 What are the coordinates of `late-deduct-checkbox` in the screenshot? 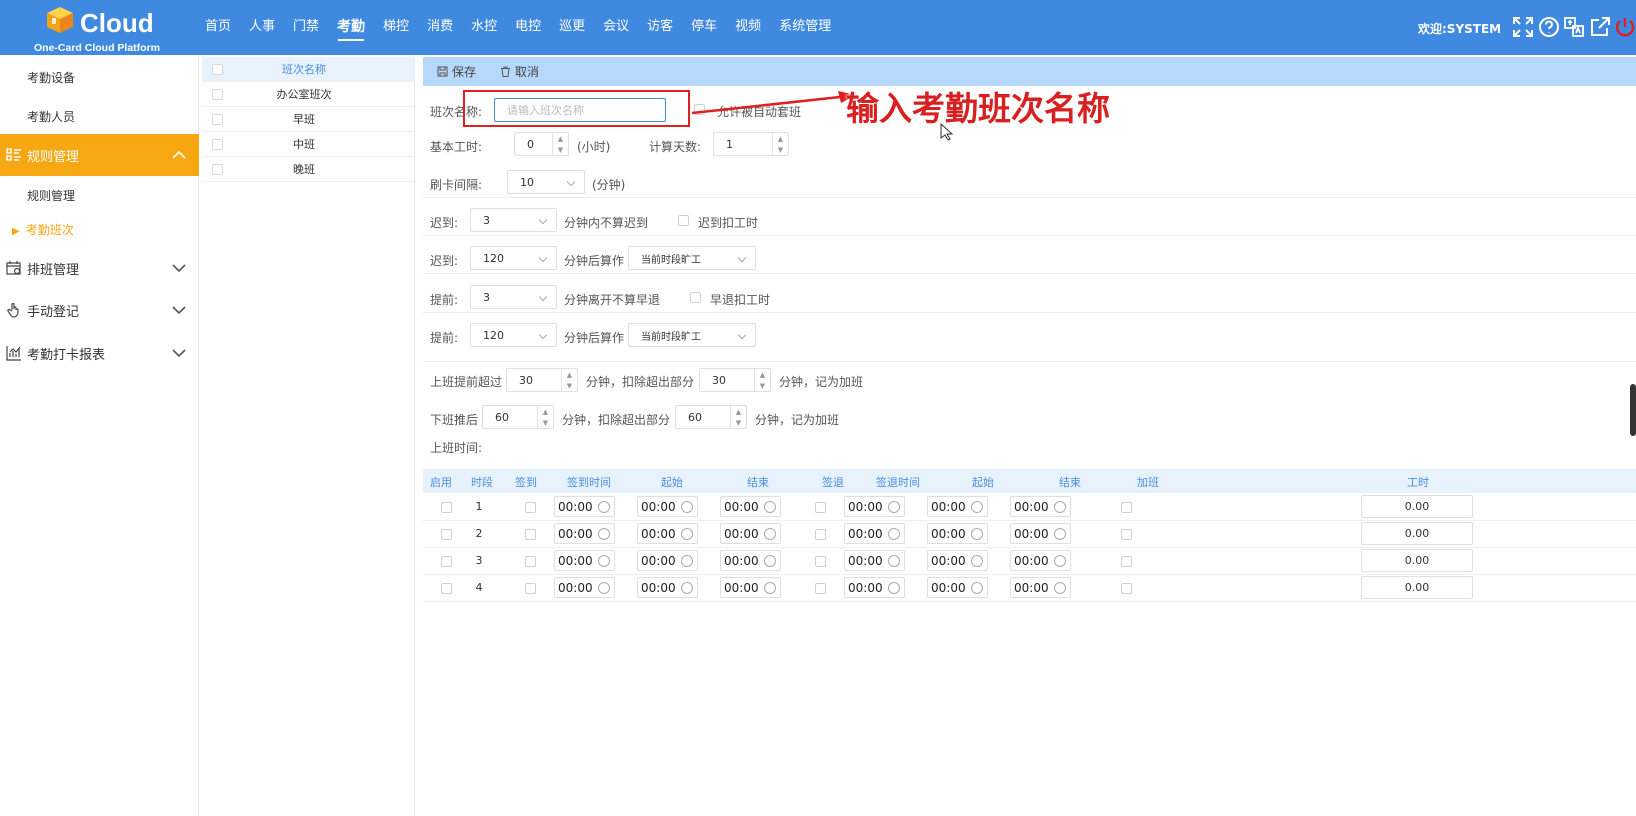 It's located at (683, 220).